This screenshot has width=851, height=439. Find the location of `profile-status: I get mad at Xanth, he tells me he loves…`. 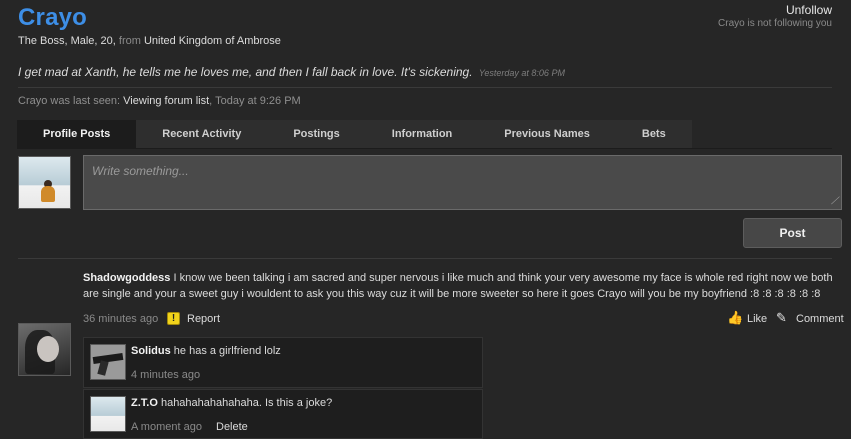

profile-status: I get mad at Xanth, he tells me he loves… is located at coordinates (291, 72).